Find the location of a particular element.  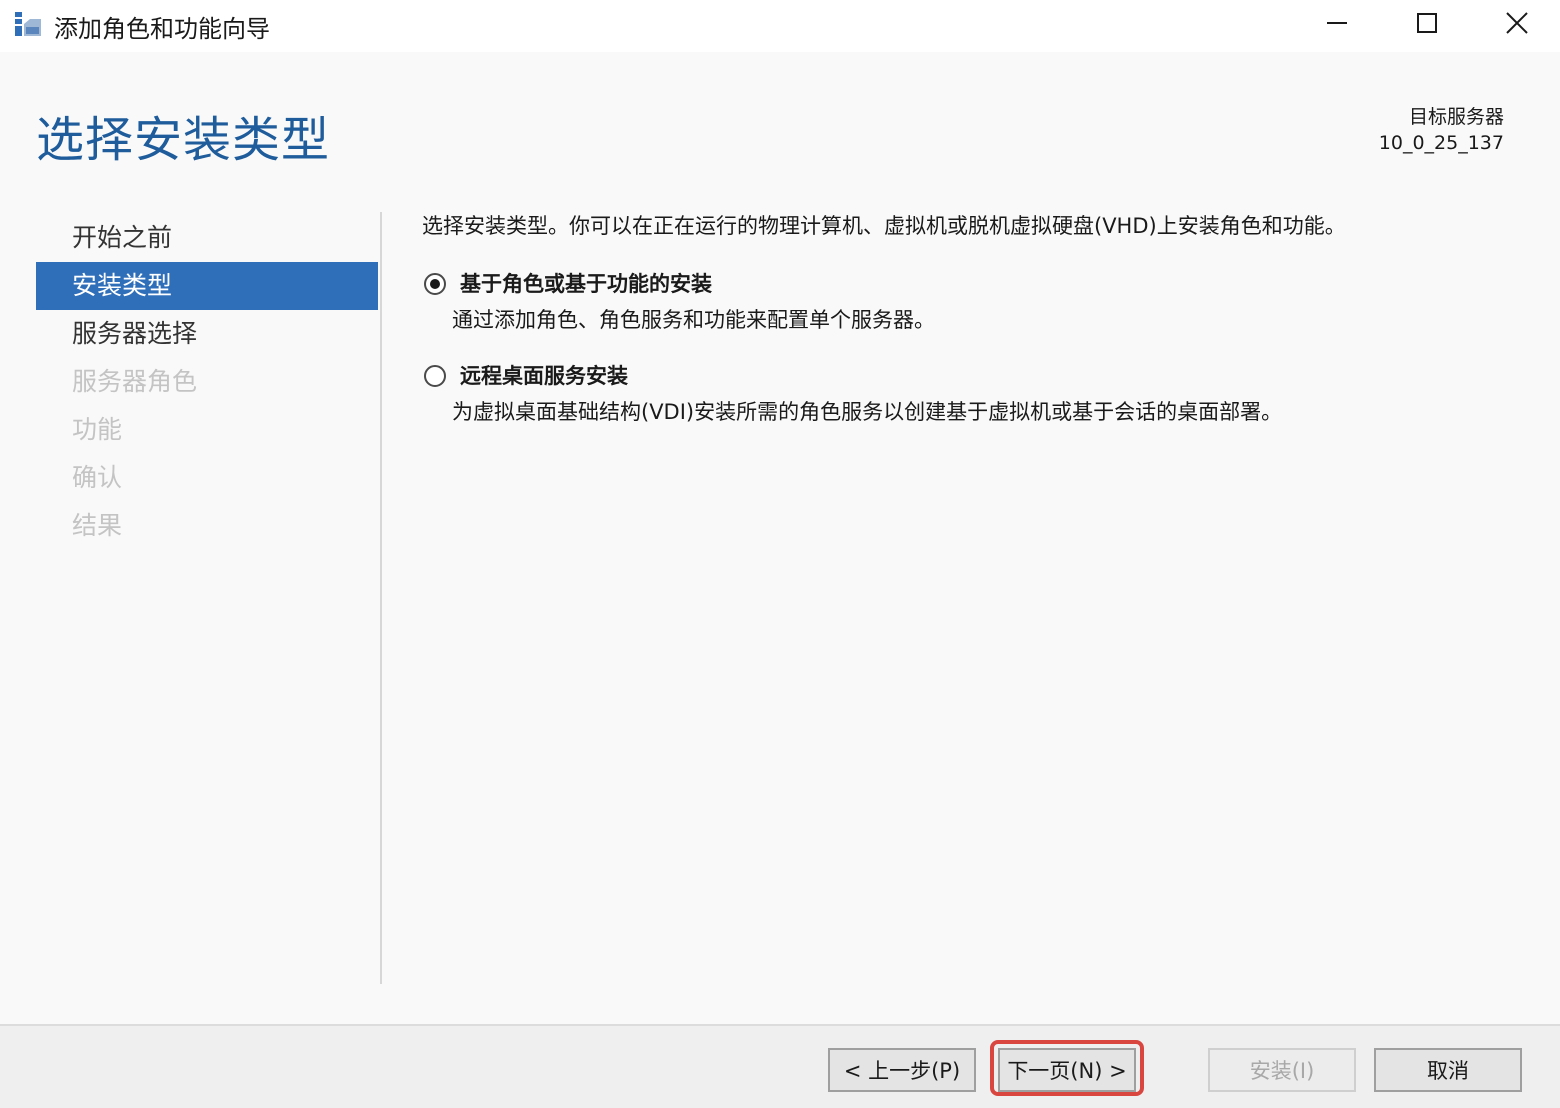

close-button is located at coordinates (1516, 23).